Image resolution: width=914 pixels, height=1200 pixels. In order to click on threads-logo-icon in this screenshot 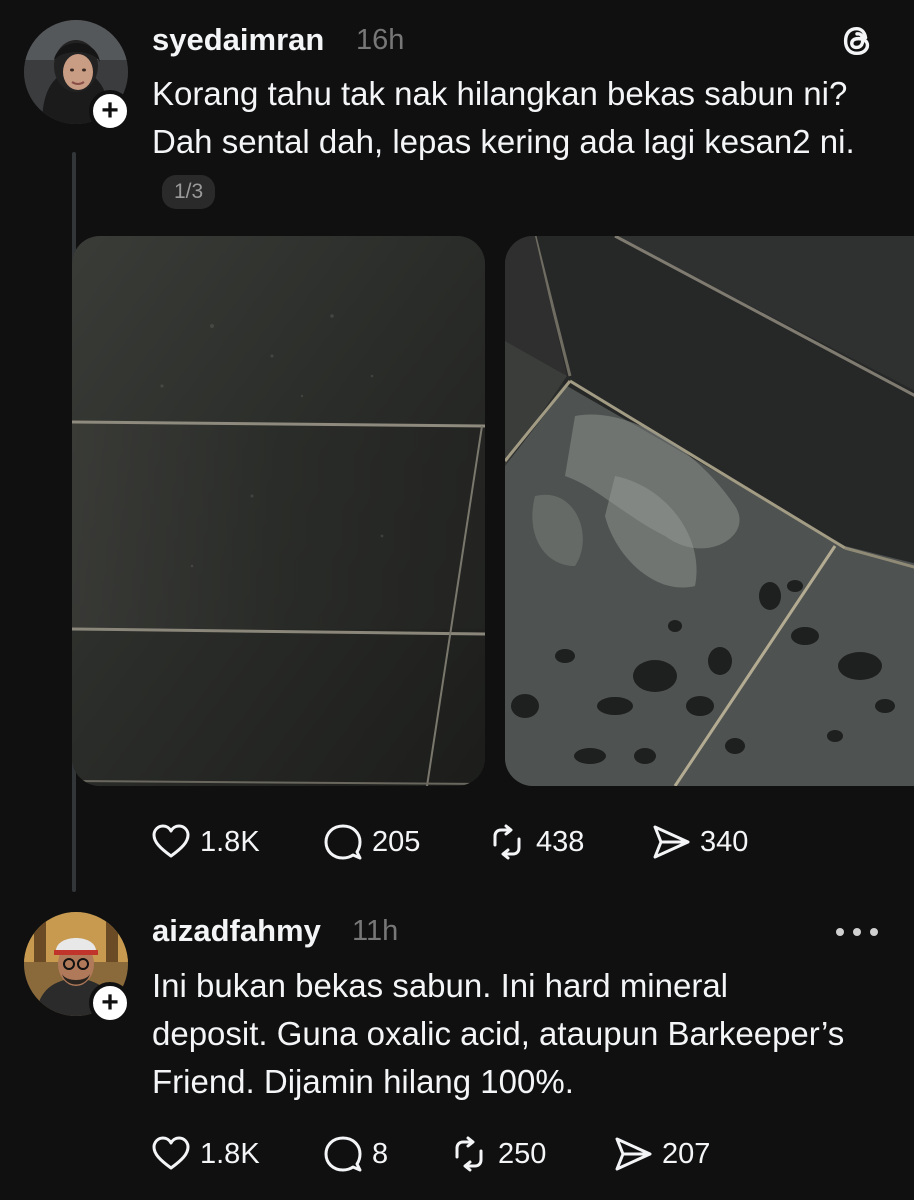, I will do `click(857, 41)`.